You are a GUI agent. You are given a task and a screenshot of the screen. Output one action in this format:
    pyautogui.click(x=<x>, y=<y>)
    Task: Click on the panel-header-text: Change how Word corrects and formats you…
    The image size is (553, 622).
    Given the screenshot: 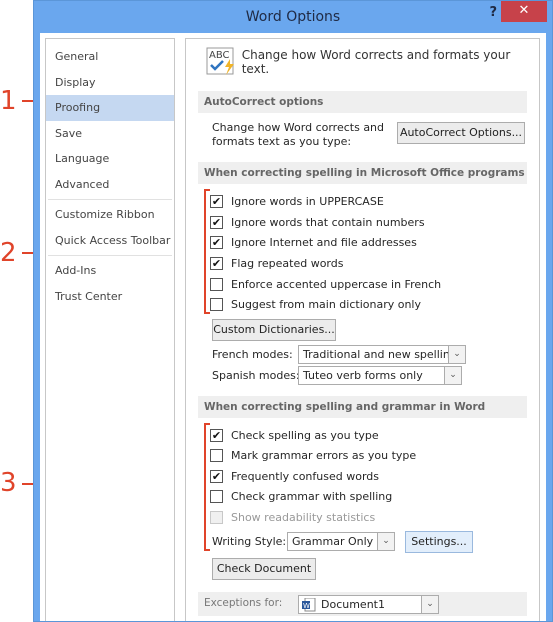 What is the action you would take?
    pyautogui.click(x=376, y=62)
    